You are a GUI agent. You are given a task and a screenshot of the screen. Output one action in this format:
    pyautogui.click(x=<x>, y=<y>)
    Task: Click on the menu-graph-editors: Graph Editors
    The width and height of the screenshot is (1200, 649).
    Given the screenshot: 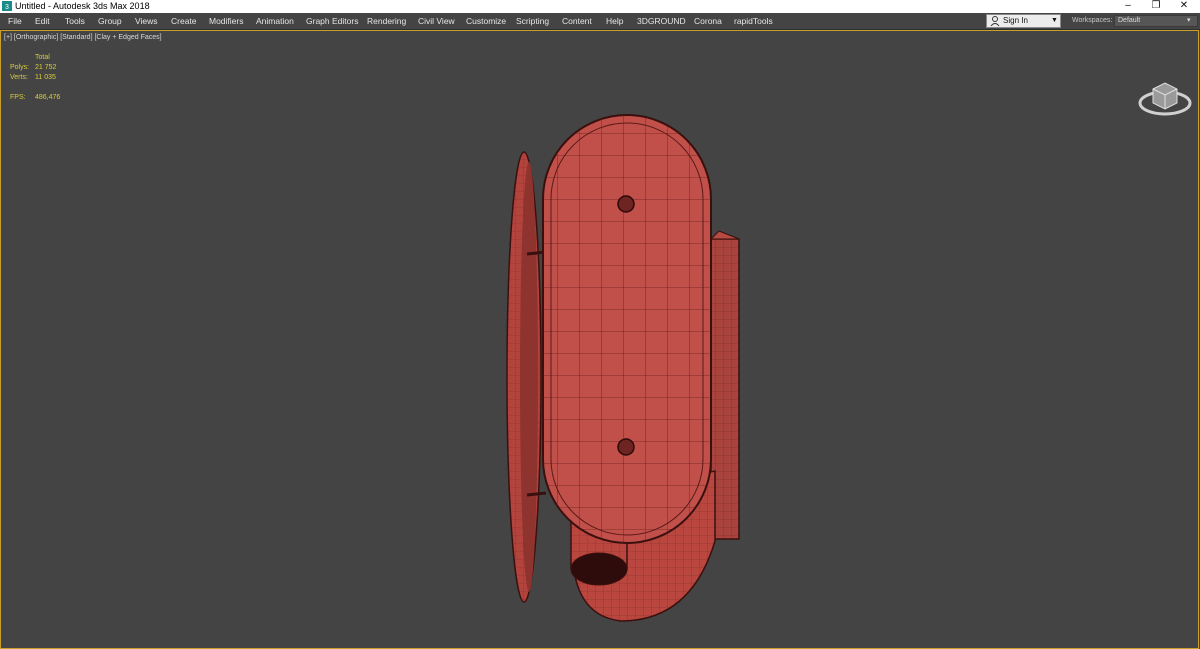 What is the action you would take?
    pyautogui.click(x=332, y=21)
    